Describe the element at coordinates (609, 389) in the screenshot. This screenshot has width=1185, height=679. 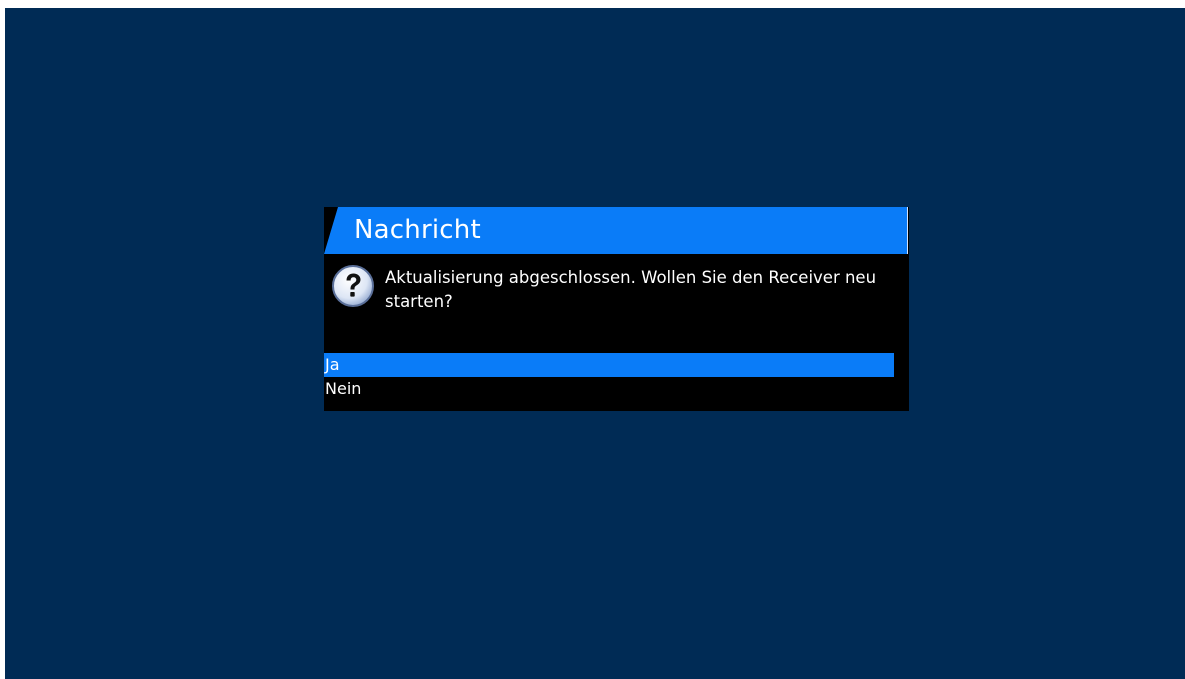
I see `option-nein: Nein` at that location.